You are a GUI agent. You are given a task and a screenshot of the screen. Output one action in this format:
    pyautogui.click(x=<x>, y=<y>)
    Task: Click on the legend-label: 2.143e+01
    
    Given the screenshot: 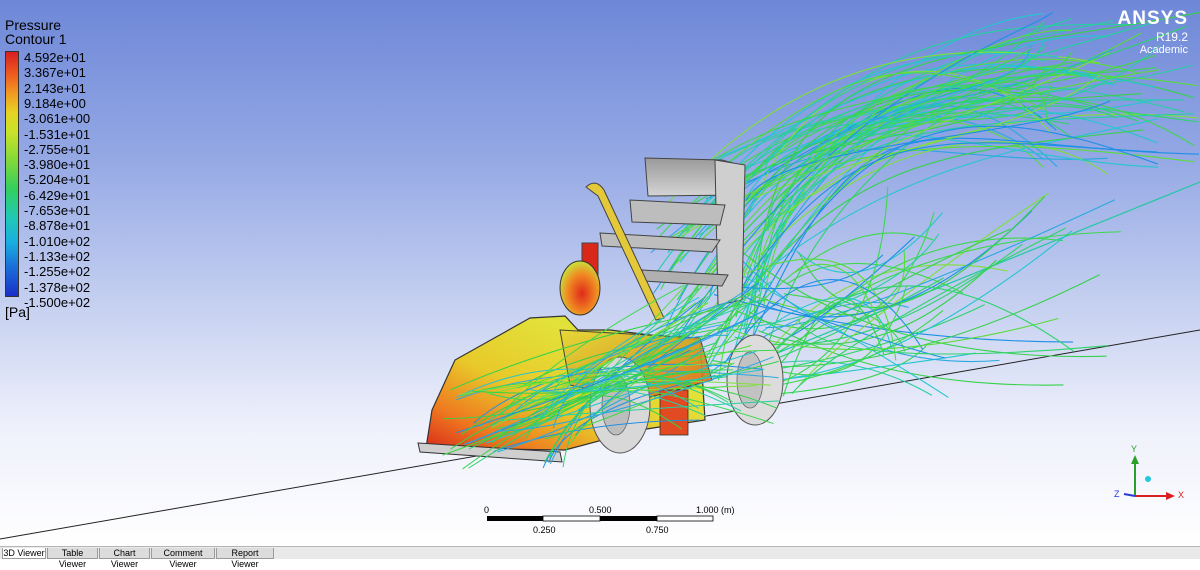 What is the action you would take?
    pyautogui.click(x=55, y=88)
    